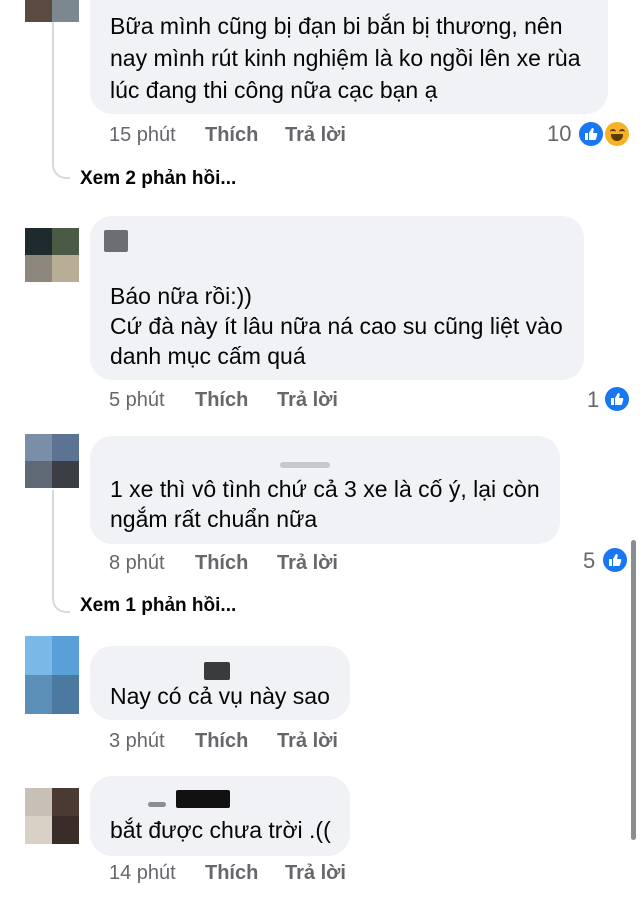 The image size is (640, 905). What do you see at coordinates (137, 741) in the screenshot?
I see `comment-time: 3 phút` at bounding box center [137, 741].